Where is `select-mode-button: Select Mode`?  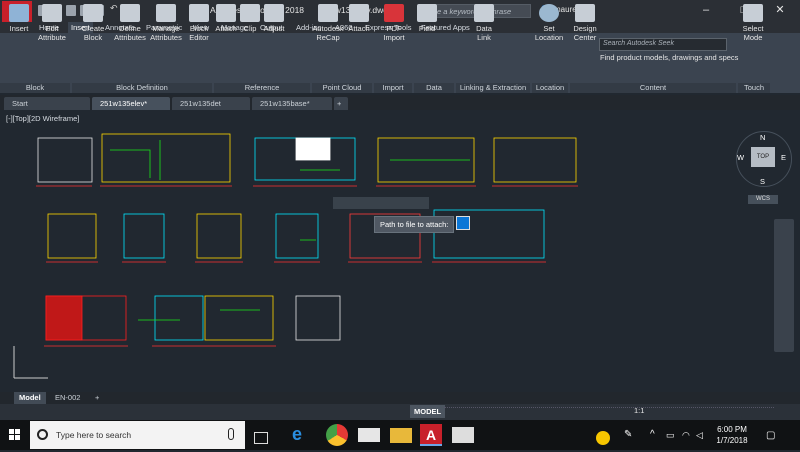 select-mode-button: Select Mode is located at coordinates (753, 23).